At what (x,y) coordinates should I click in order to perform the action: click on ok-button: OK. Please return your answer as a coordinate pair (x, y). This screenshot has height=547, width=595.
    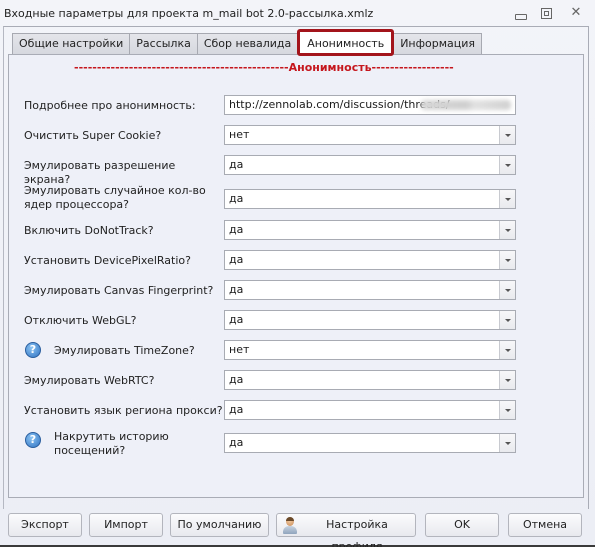
    Looking at the image, I should click on (462, 525).